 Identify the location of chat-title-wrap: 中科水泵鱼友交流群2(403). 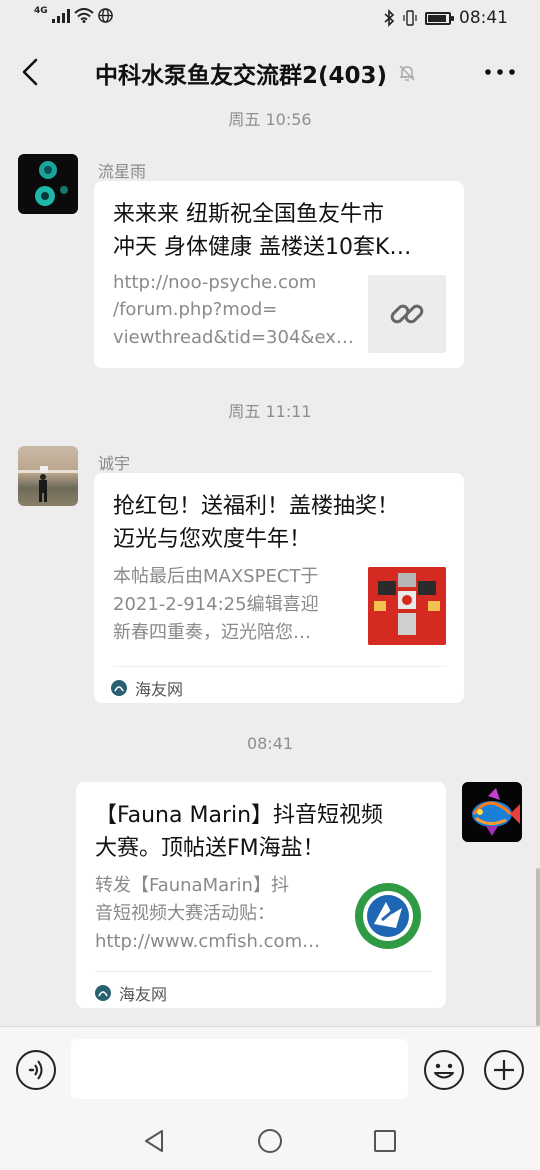
(265, 73).